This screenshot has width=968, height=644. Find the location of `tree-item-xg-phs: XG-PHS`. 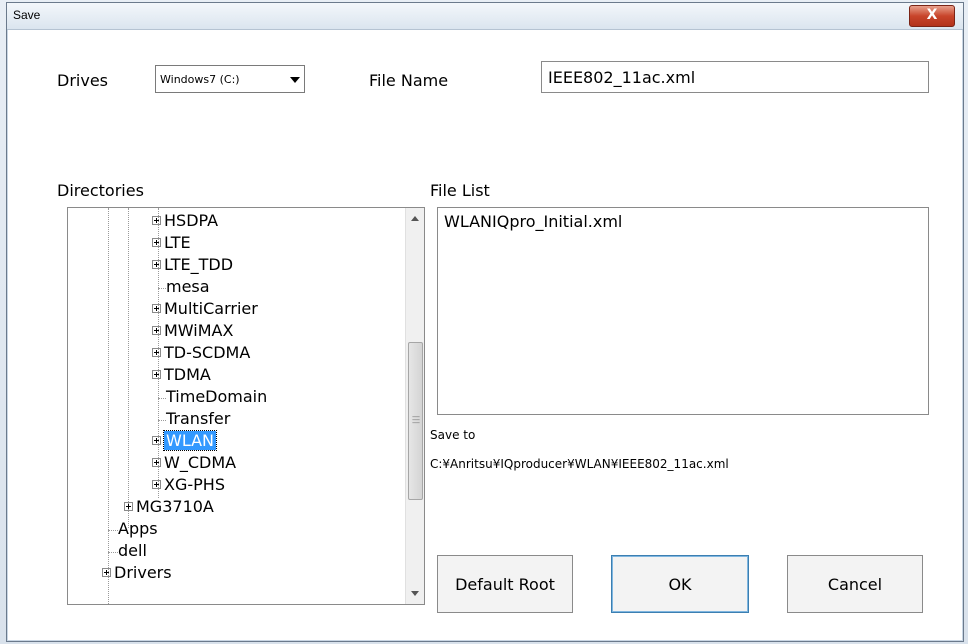

tree-item-xg-phs: XG-PHS is located at coordinates (188, 485).